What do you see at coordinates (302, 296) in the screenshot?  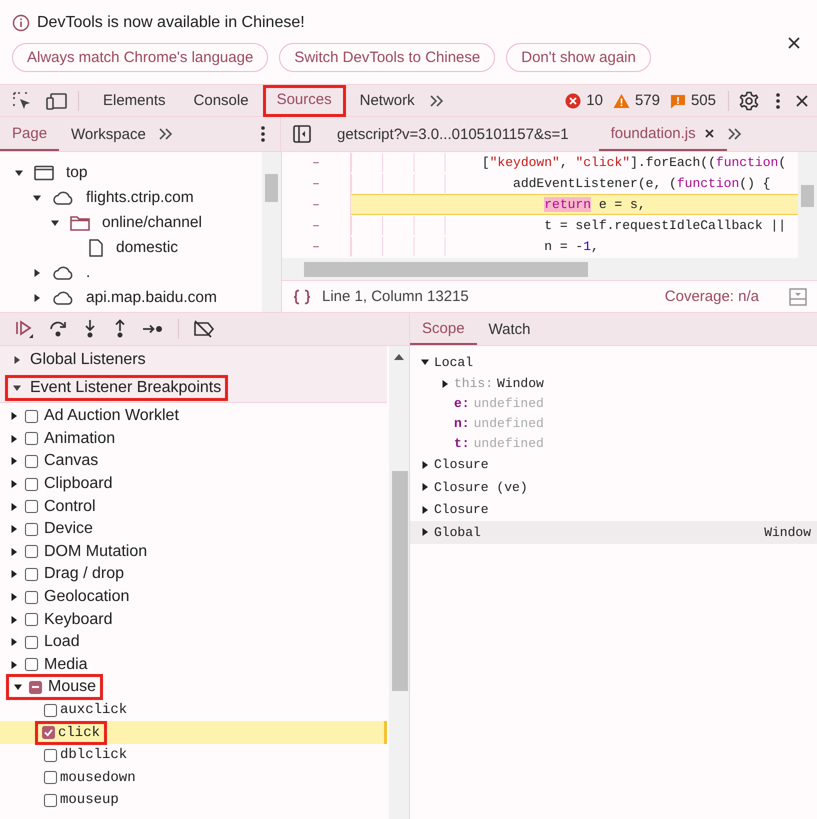 I see `format-icon` at bounding box center [302, 296].